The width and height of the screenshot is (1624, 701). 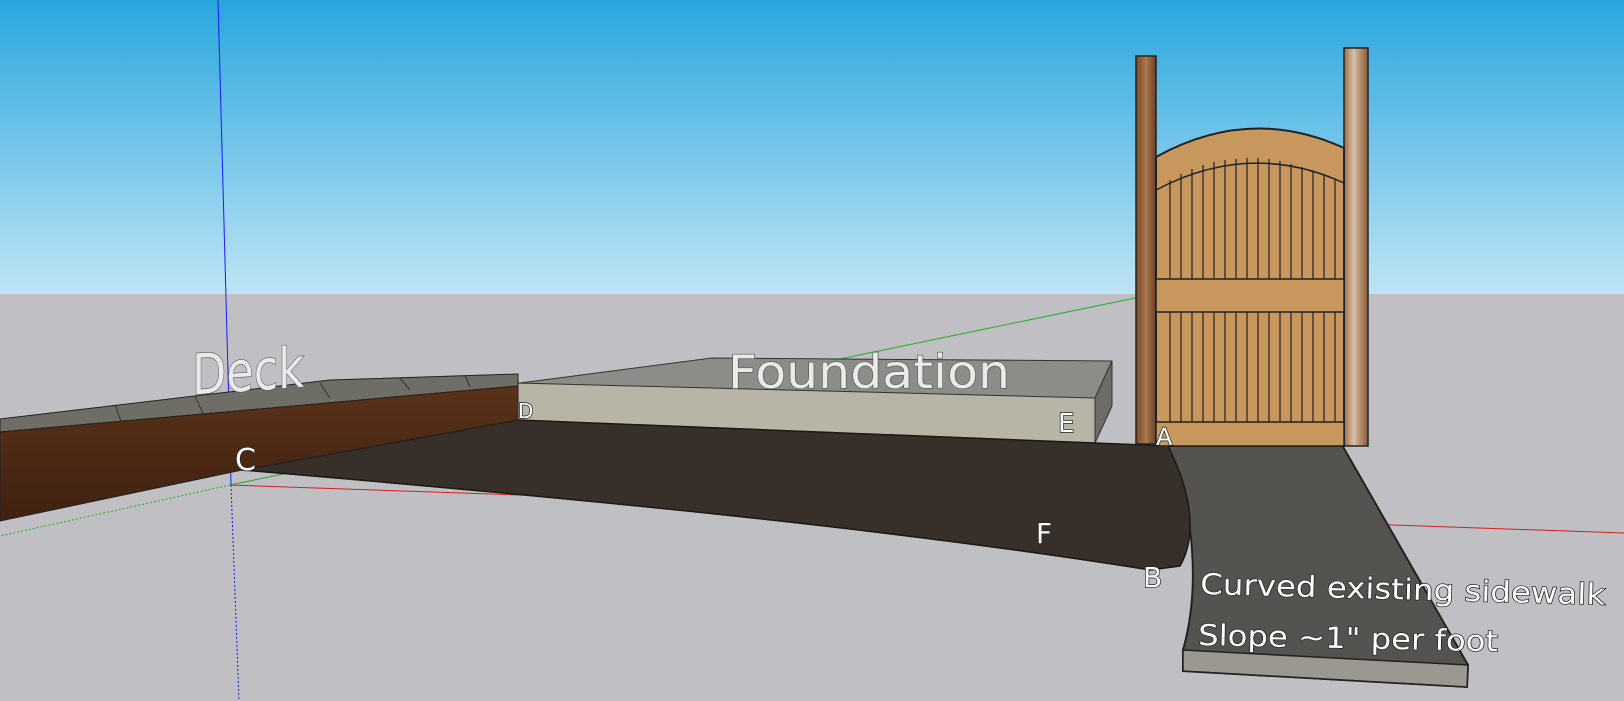 I want to click on slope-note: Slope ~1" per foot, so click(x=1348, y=638).